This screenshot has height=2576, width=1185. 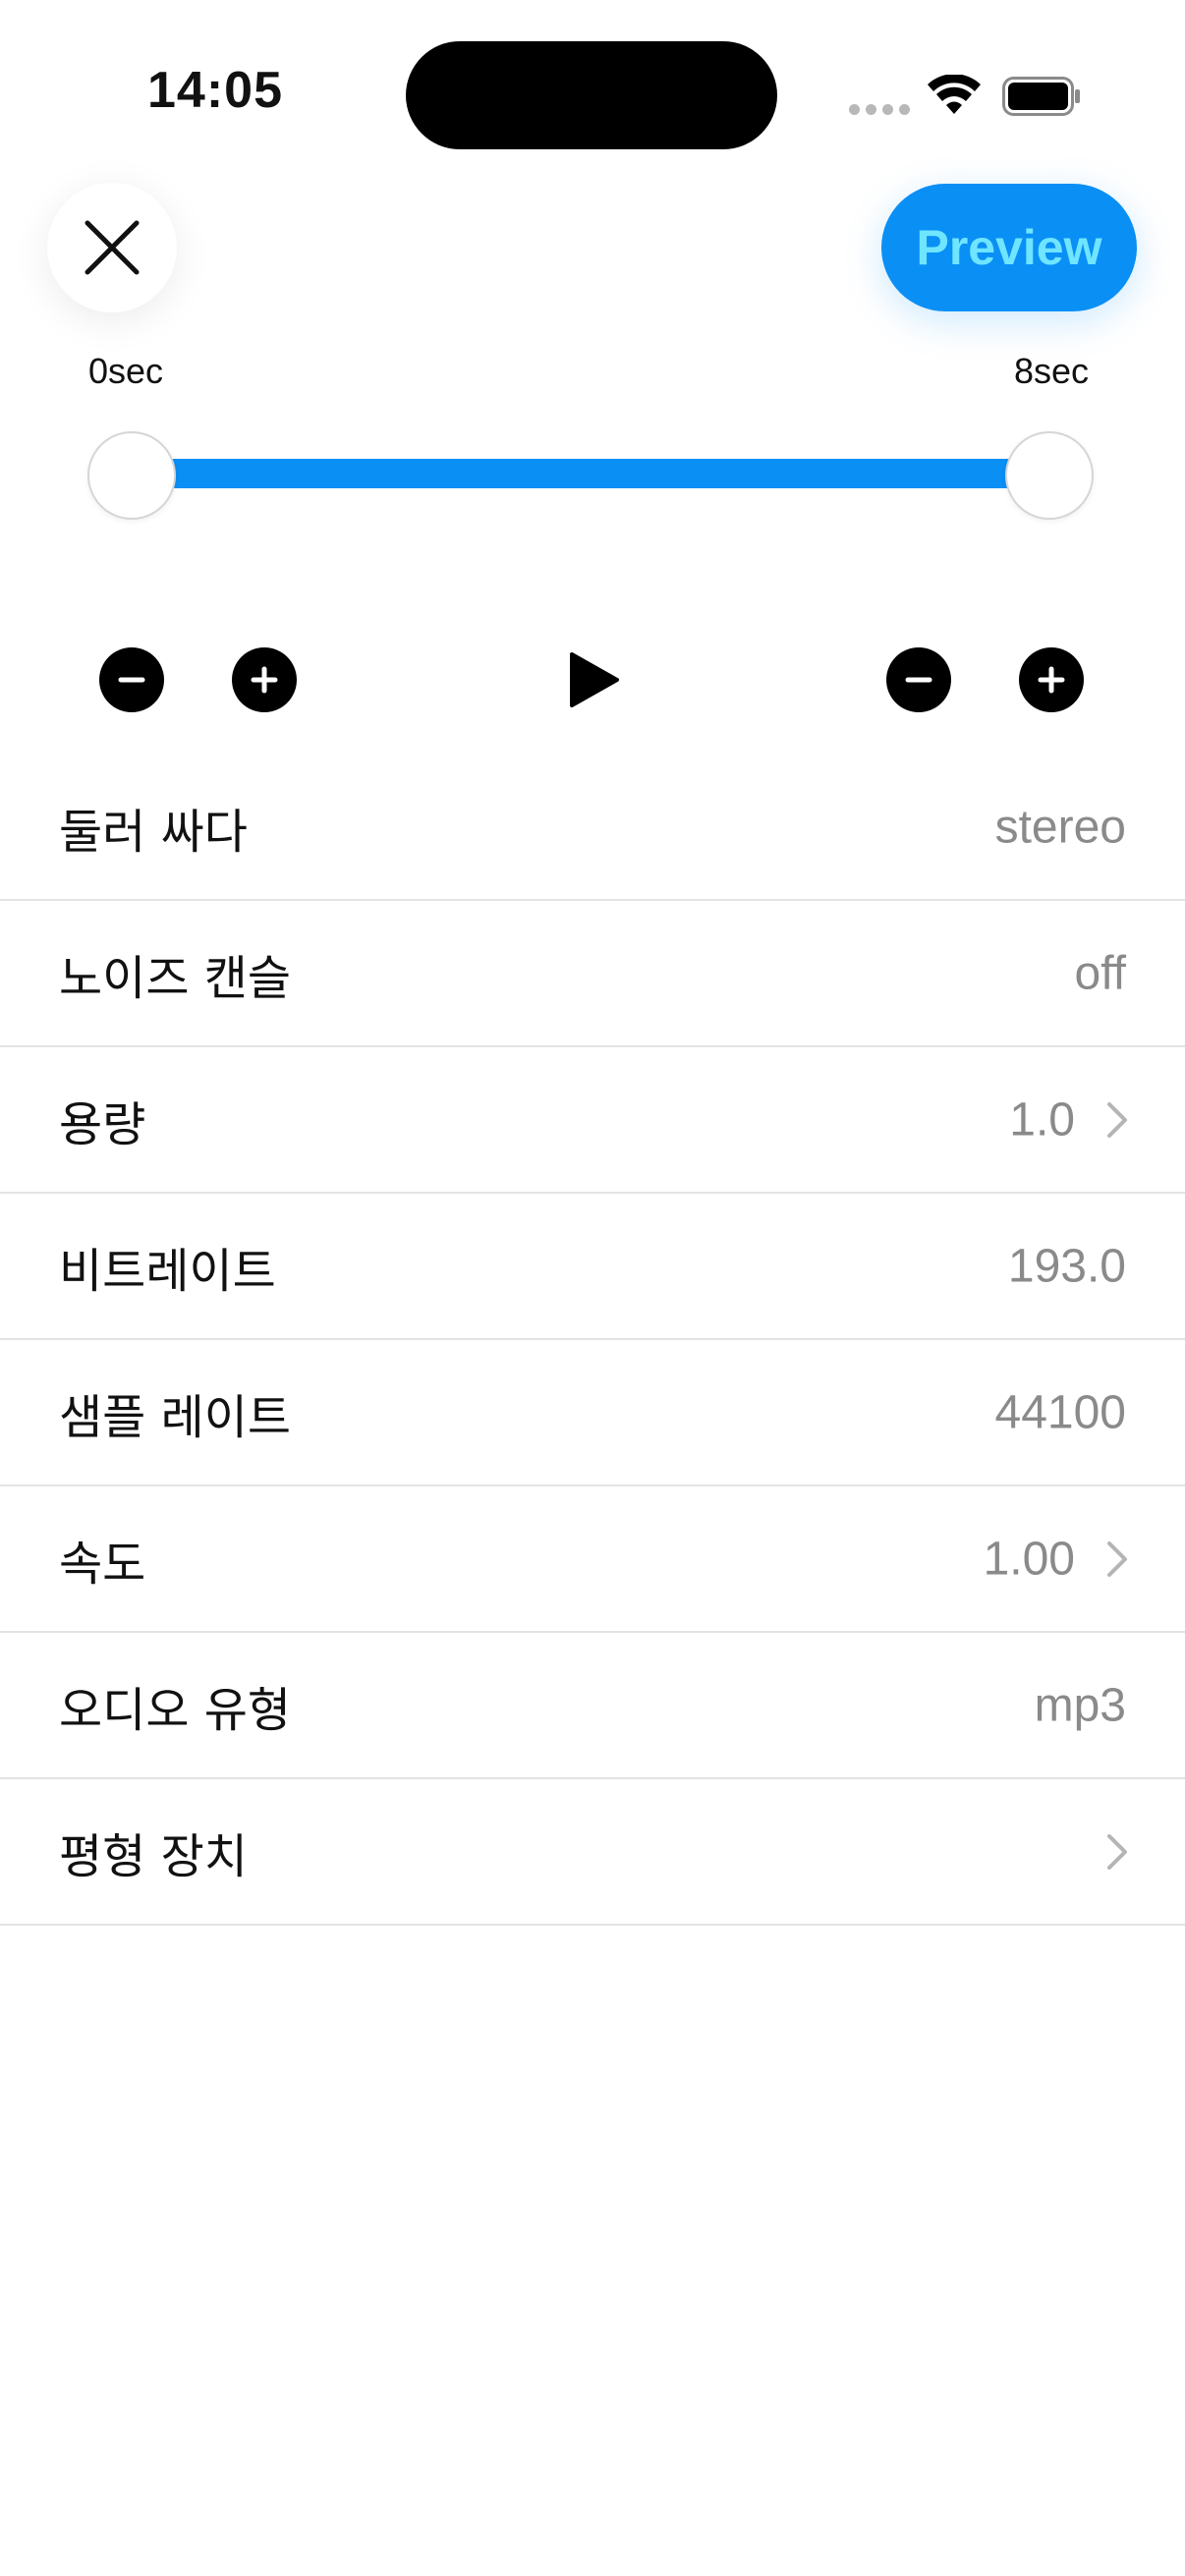 What do you see at coordinates (168, 1271) in the screenshot?
I see `row-label: 비트레이트` at bounding box center [168, 1271].